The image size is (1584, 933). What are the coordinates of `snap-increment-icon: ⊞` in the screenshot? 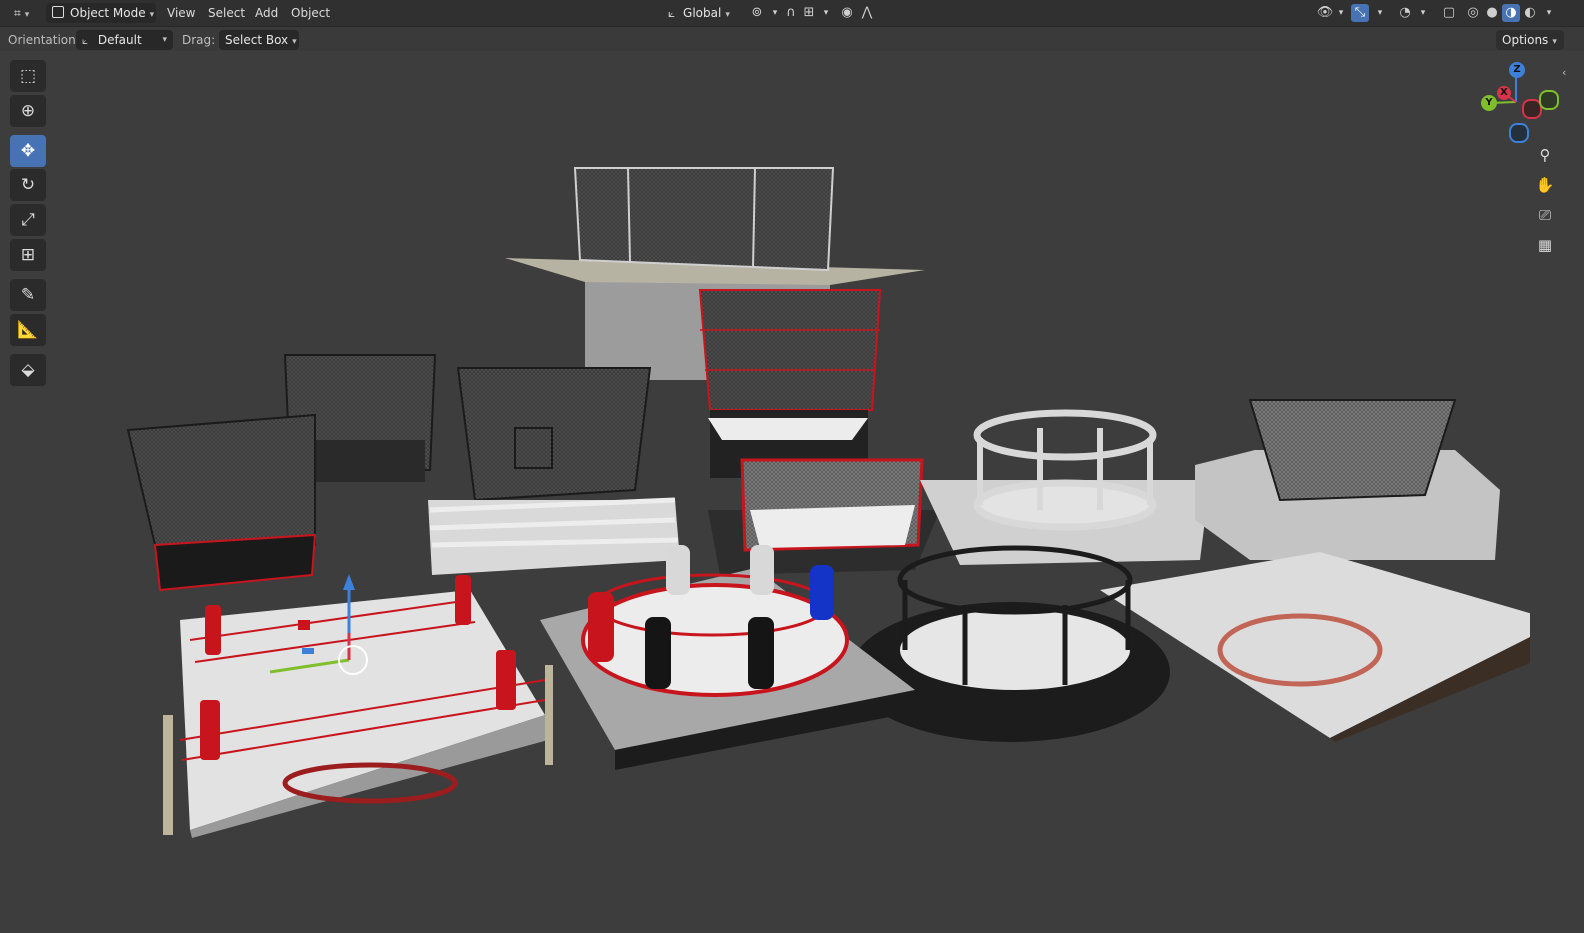 It's located at (809, 13).